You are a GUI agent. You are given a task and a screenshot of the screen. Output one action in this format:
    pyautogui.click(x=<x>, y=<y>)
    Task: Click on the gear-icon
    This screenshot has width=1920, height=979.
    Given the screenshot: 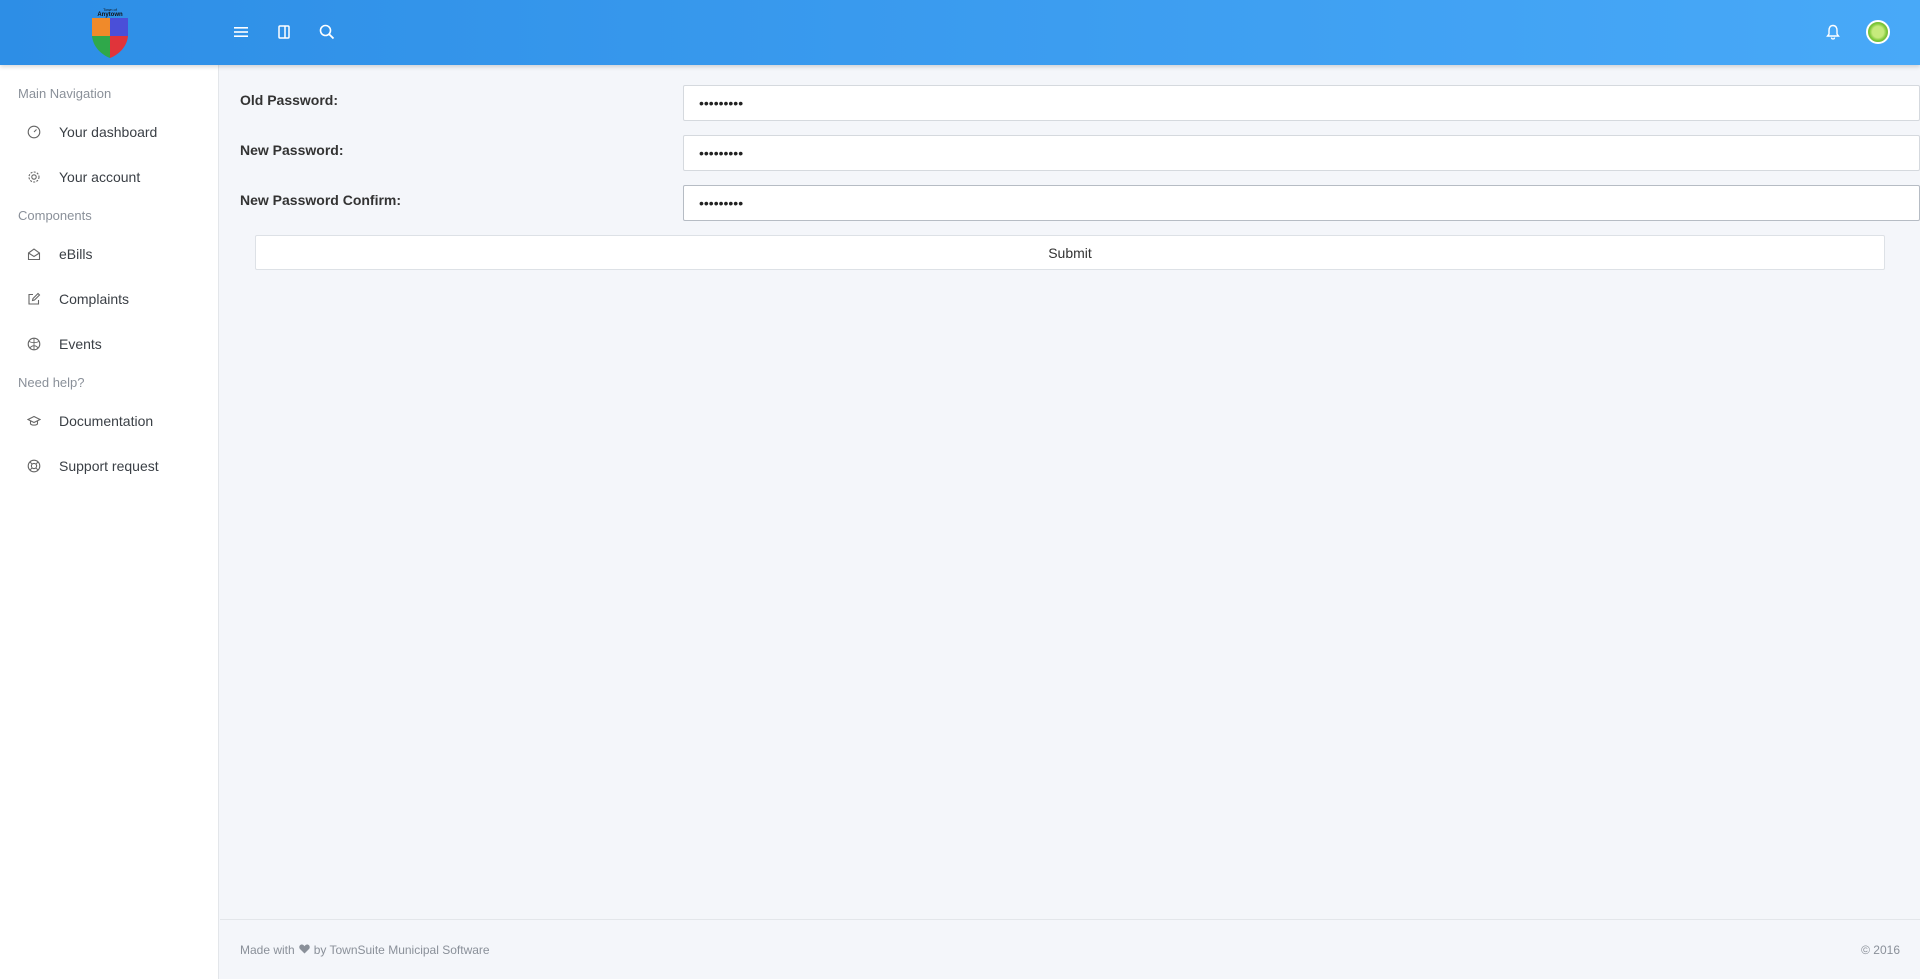 What is the action you would take?
    pyautogui.click(x=34, y=177)
    